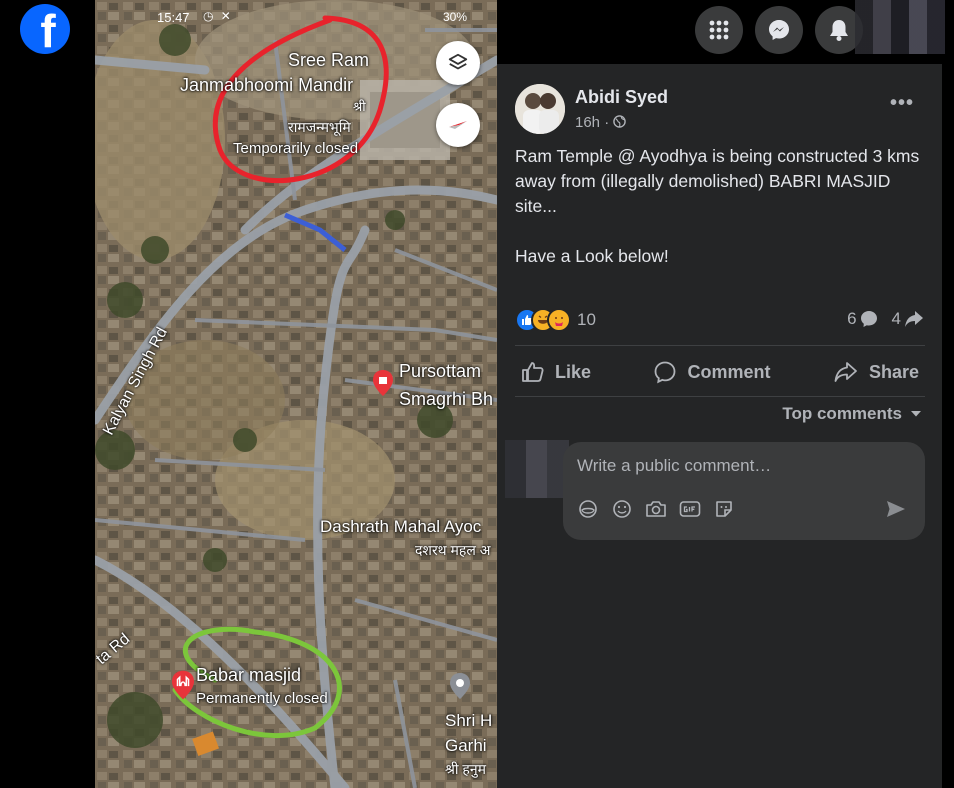  I want to click on camera-button, so click(656, 509).